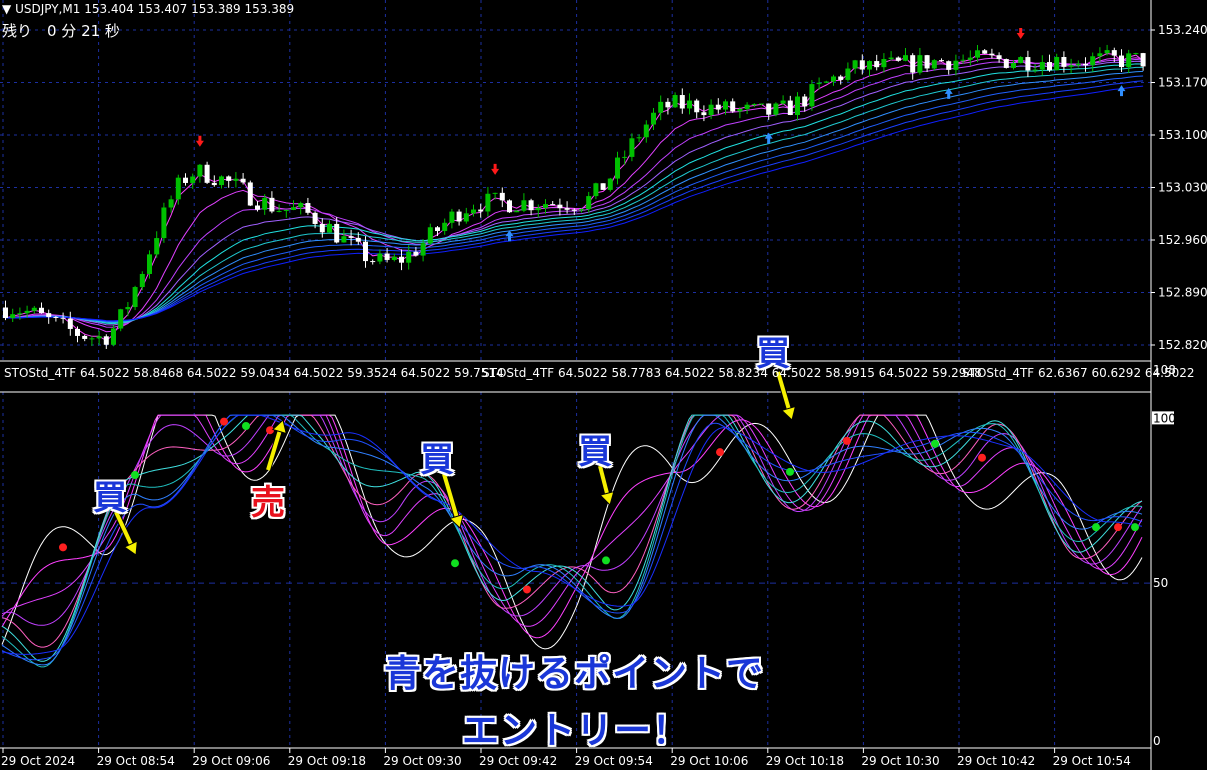 The height and width of the screenshot is (770, 1207). Describe the element at coordinates (1160, 583) in the screenshot. I see `indicator-tick-label: 50` at that location.